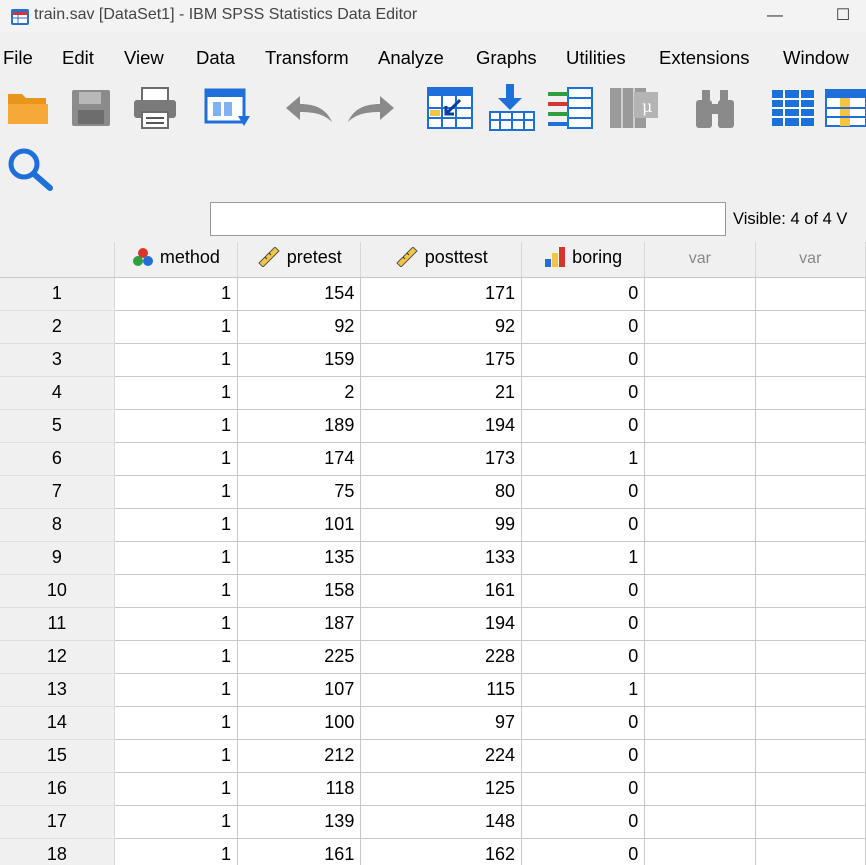 This screenshot has width=866, height=865. Describe the element at coordinates (411, 58) in the screenshot. I see `menu-analyze: Analyze` at that location.